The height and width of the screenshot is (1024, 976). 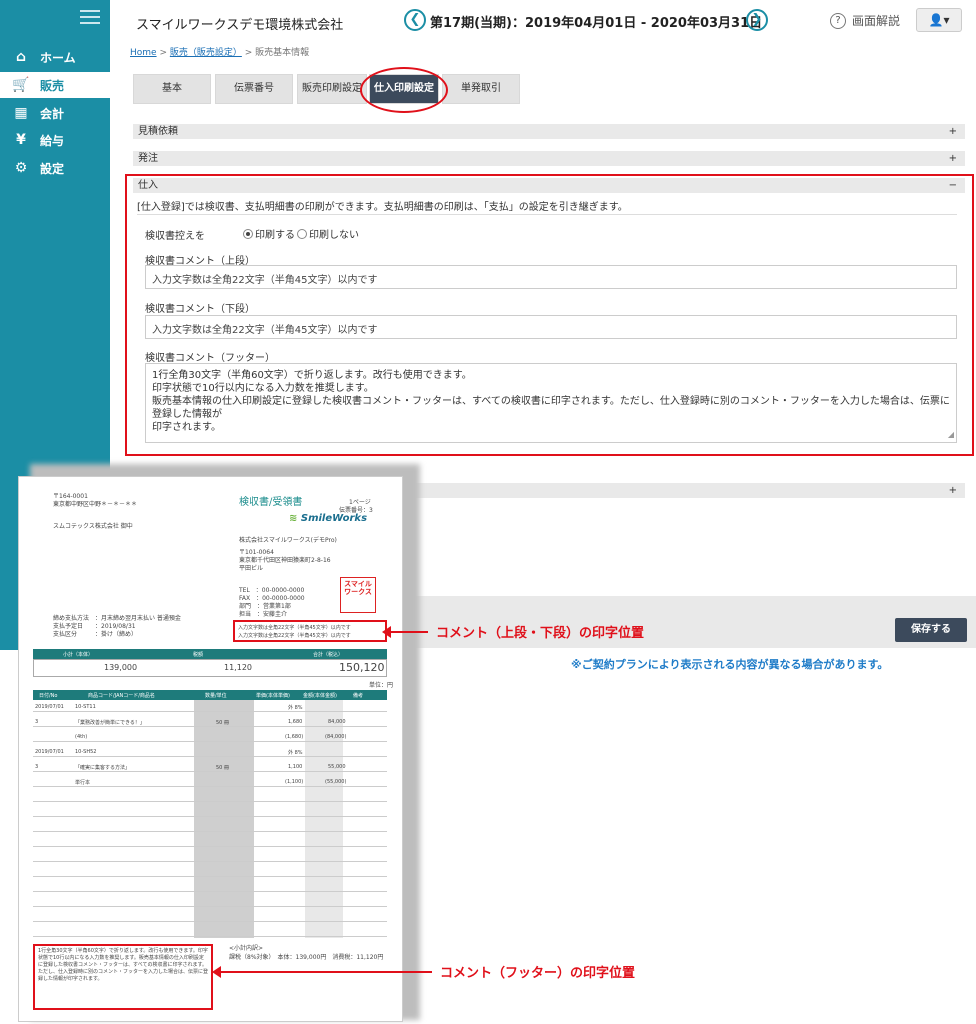 I want to click on hamburger-menu-icon, so click(x=90, y=18).